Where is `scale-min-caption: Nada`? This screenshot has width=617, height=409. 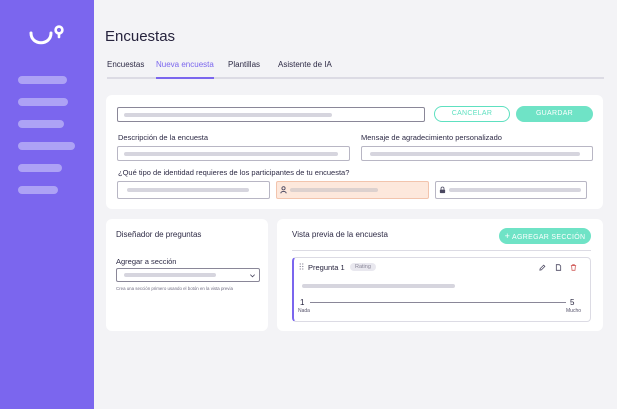 scale-min-caption: Nada is located at coordinates (304, 311).